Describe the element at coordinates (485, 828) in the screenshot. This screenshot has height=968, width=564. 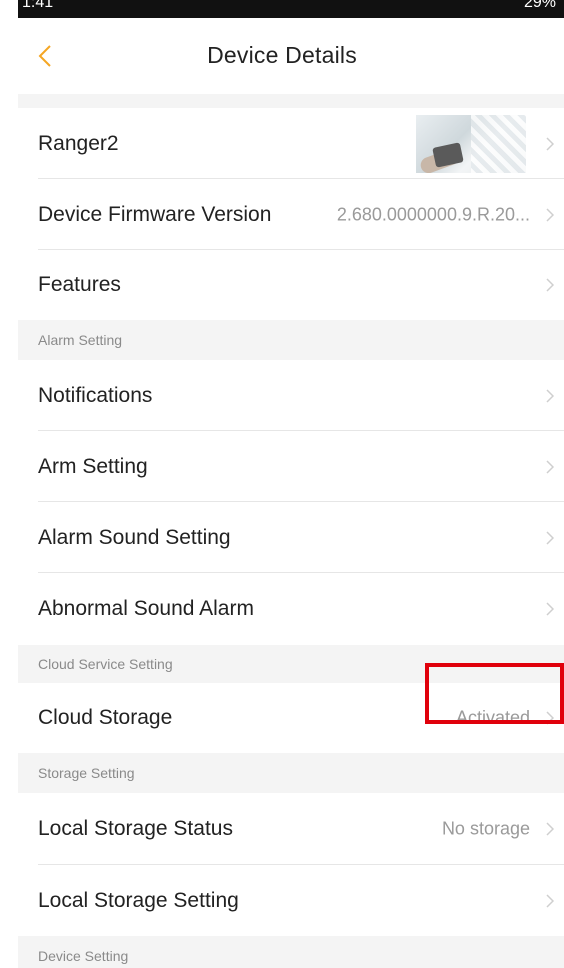
I see `local-storage-status-value: No storage` at that location.